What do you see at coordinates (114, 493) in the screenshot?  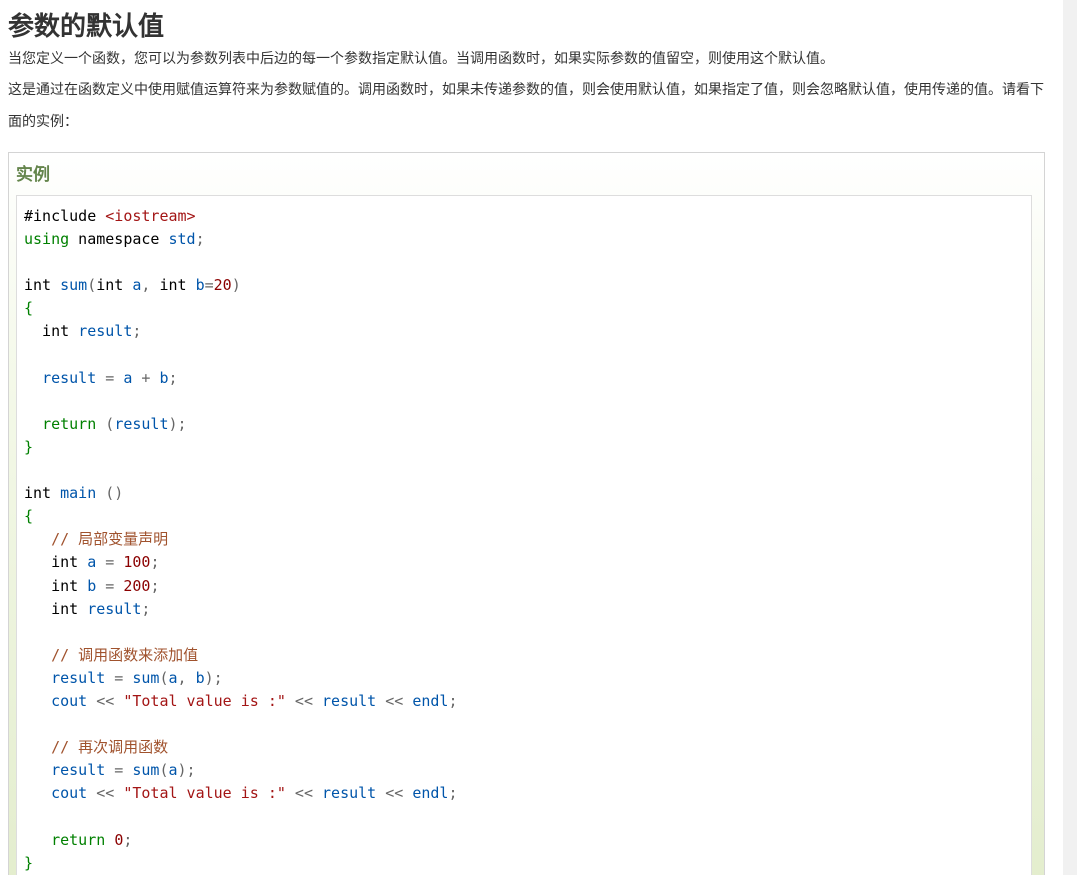 I see `code-token: ()` at bounding box center [114, 493].